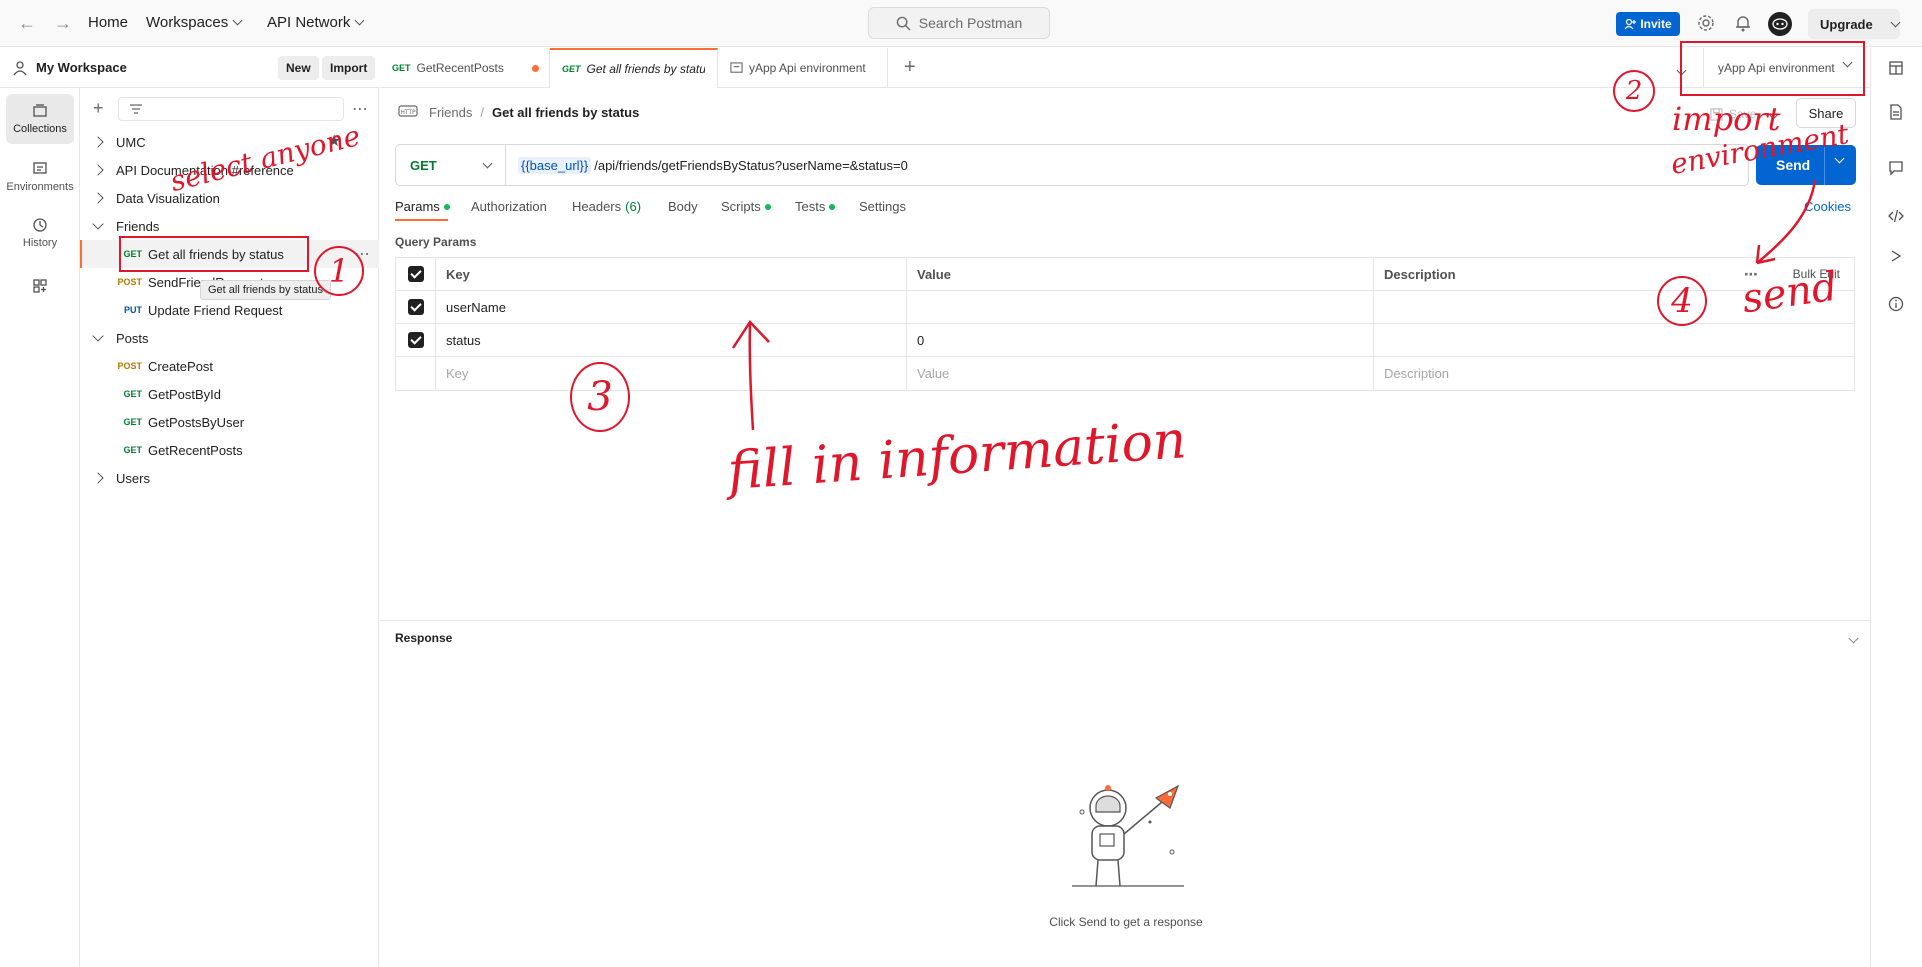  What do you see at coordinates (1140, 340) in the screenshot?
I see `param-value-field: 0` at bounding box center [1140, 340].